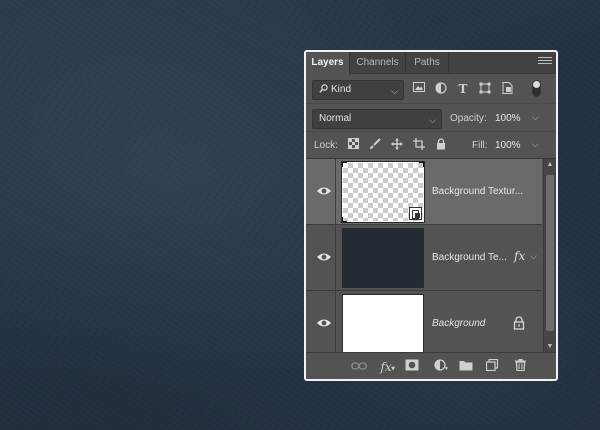 This screenshot has width=600, height=430. I want to click on layer-row-background: Background, so click(424, 321).